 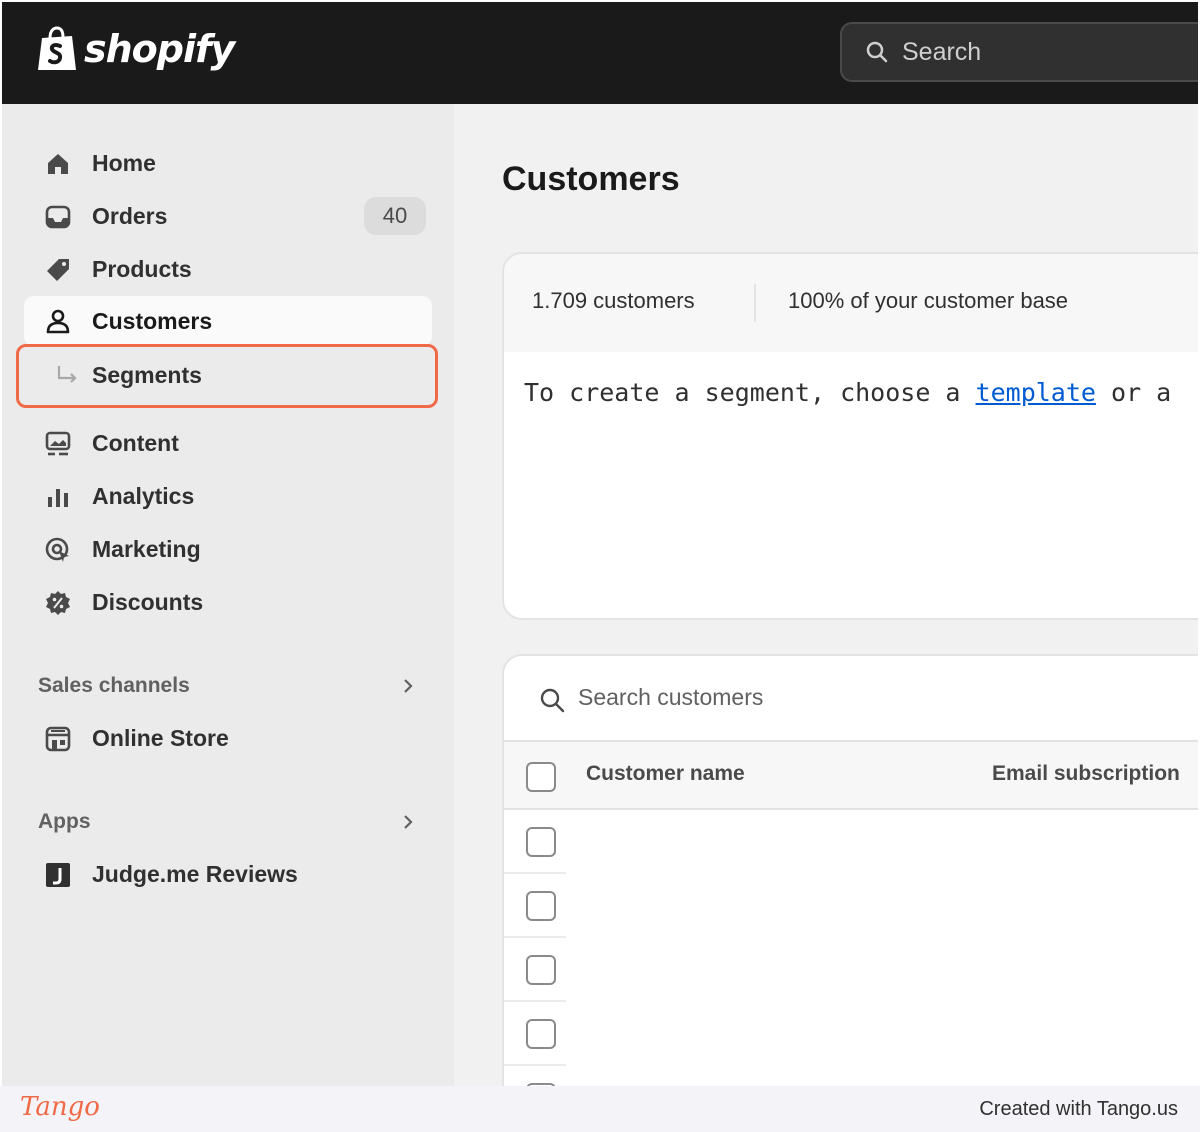 What do you see at coordinates (1133, 392) in the screenshot?
I see `editor-text-continued: or a` at bounding box center [1133, 392].